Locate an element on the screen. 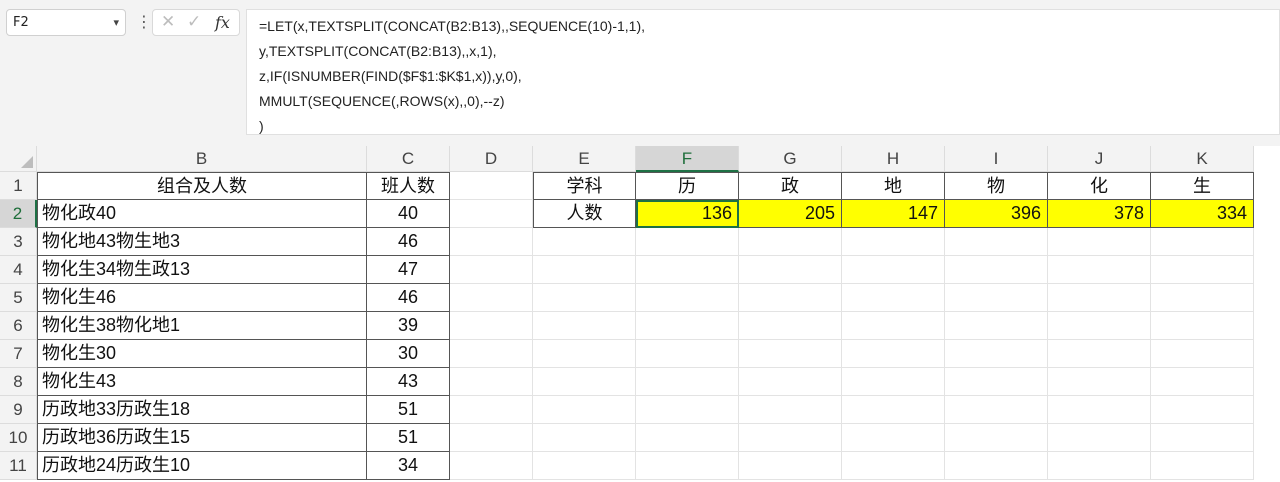  column-header-c: C is located at coordinates (408, 159).